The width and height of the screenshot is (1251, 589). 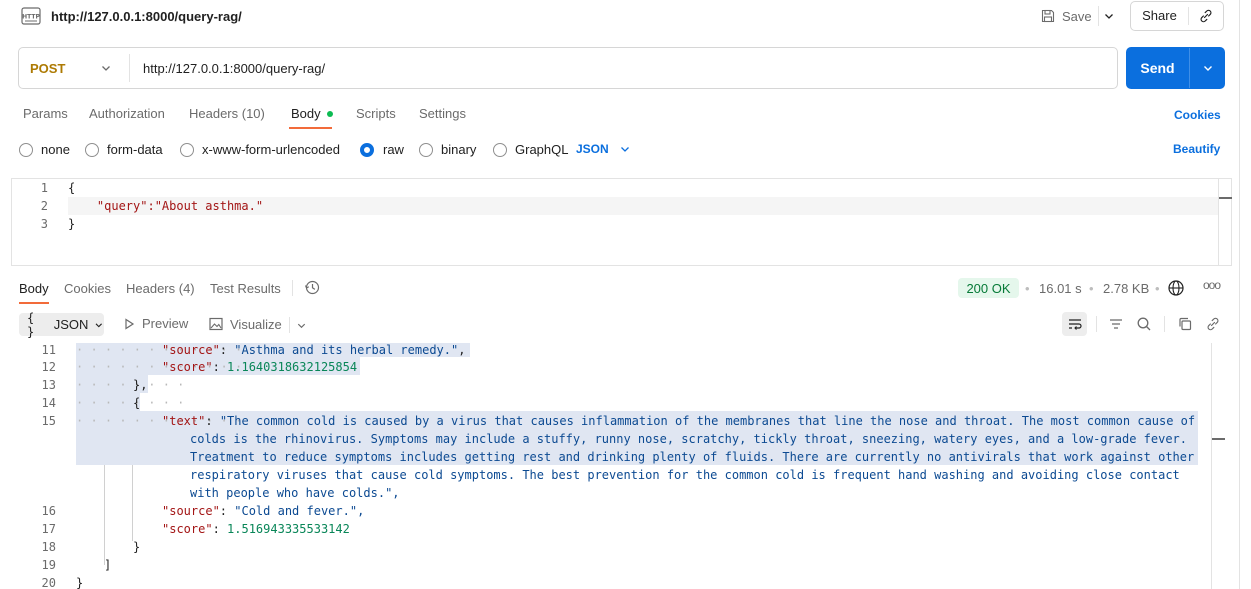 What do you see at coordinates (292, 288) in the screenshot?
I see `response-tab-divider` at bounding box center [292, 288].